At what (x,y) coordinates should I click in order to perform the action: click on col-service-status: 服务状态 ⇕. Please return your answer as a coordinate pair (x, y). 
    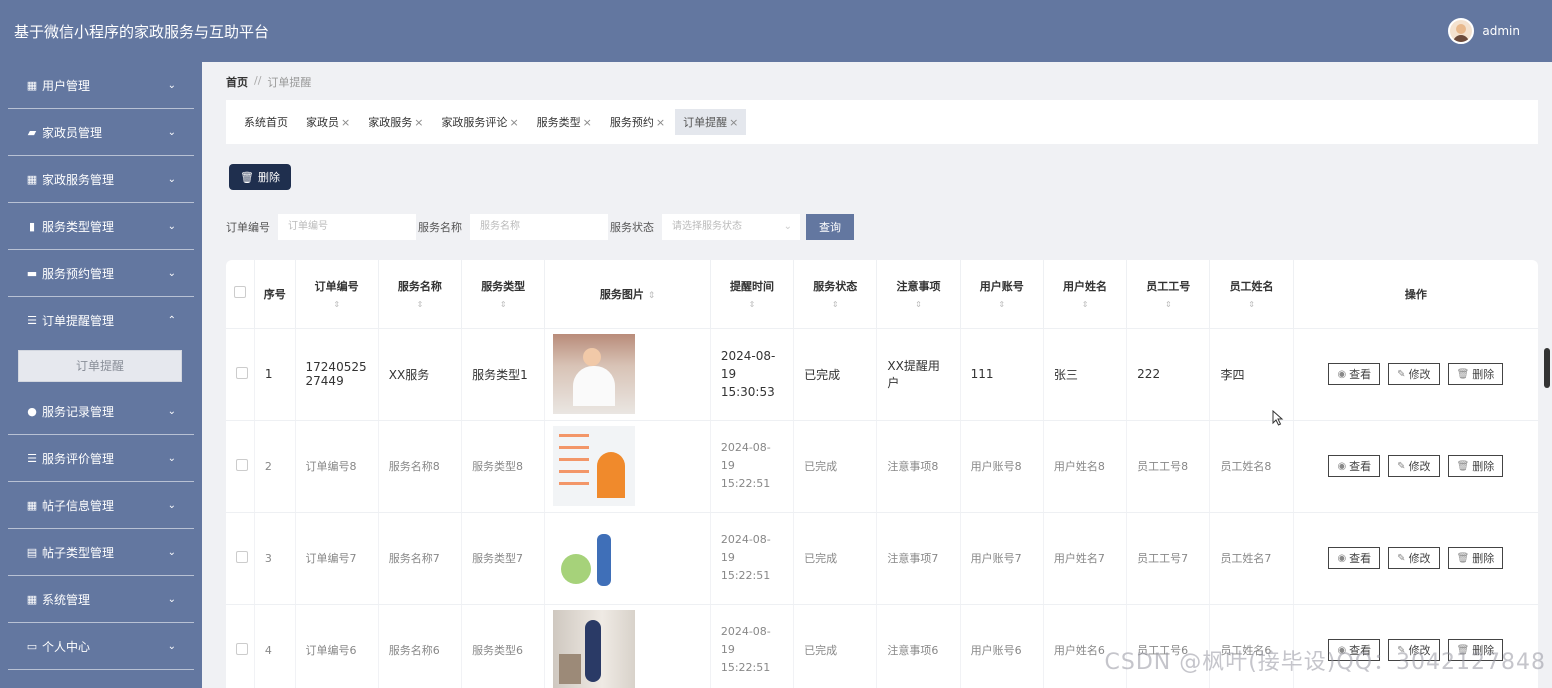
    Looking at the image, I should click on (835, 294).